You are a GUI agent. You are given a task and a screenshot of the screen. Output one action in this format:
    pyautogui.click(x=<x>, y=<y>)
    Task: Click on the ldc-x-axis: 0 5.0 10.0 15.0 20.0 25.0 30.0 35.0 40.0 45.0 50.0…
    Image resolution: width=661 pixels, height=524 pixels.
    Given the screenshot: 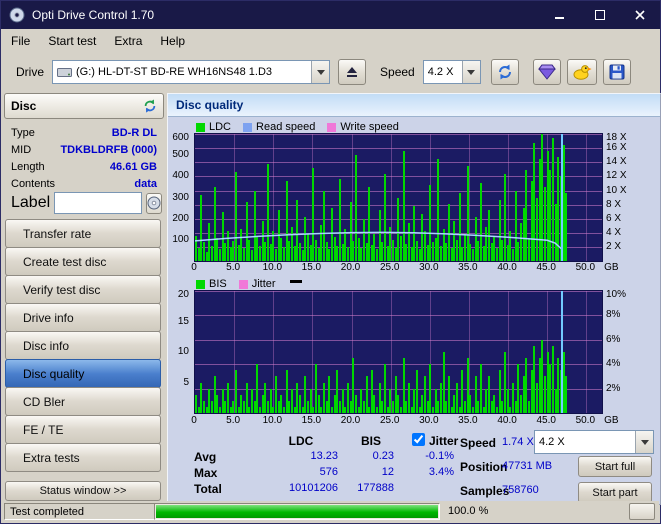 What is the action you would take?
    pyautogui.click(x=405, y=267)
    